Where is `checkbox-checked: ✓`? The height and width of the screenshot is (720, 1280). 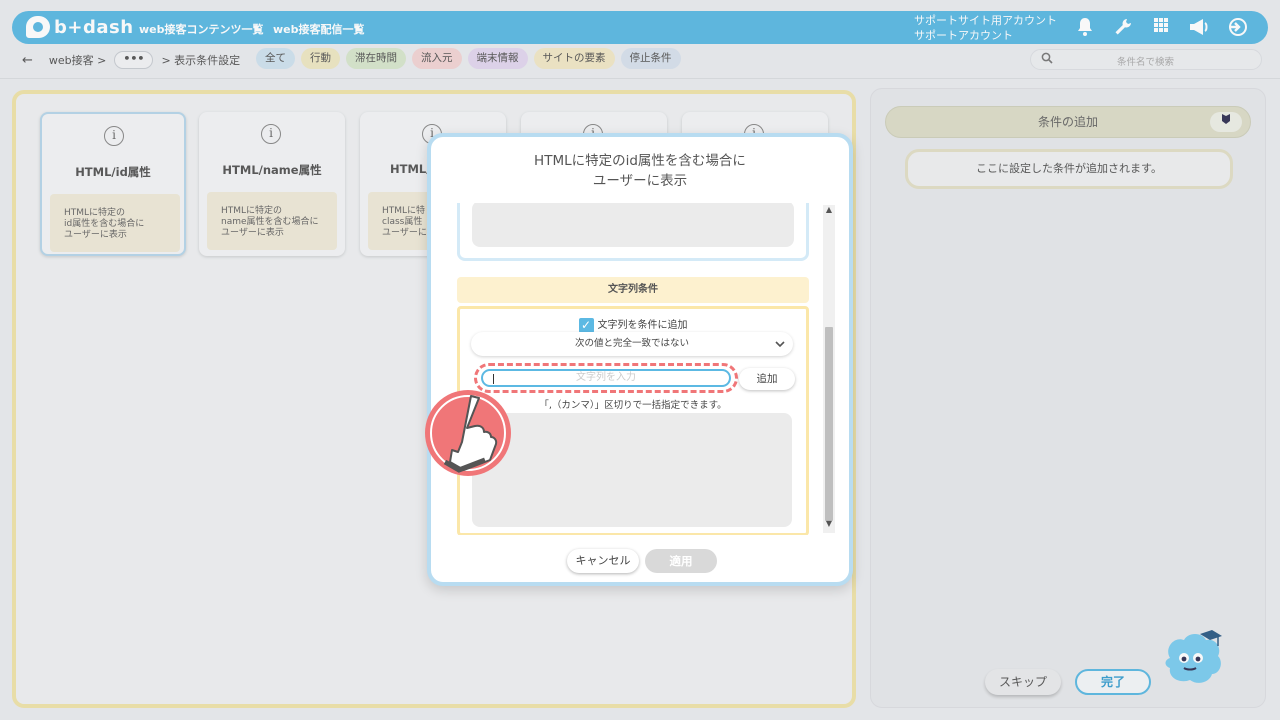
checkbox-checked: ✓ is located at coordinates (586, 325).